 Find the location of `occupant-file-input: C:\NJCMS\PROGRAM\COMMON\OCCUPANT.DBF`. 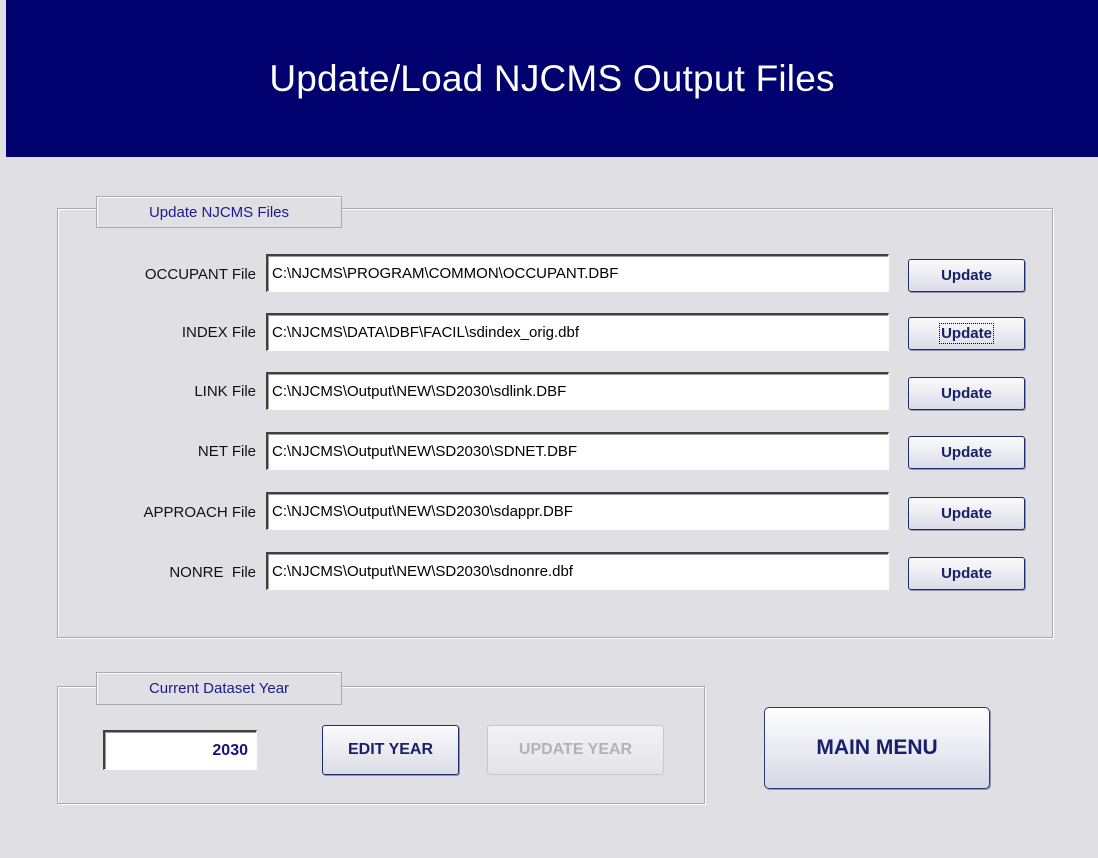

occupant-file-input: C:\NJCMS\PROGRAM\COMMON\OCCUPANT.DBF is located at coordinates (577, 273).